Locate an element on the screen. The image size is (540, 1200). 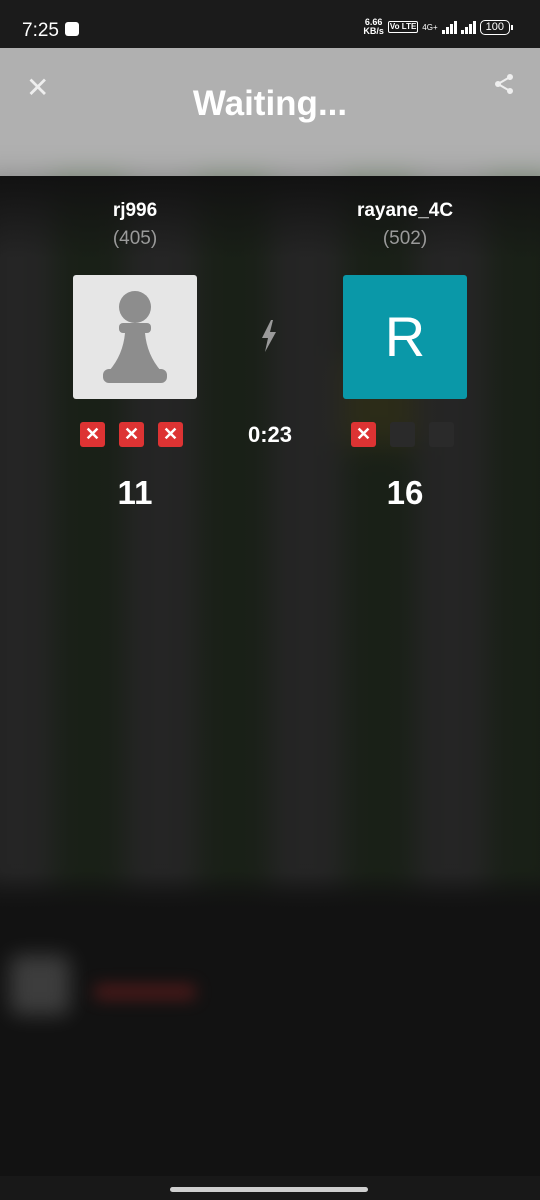
battery-icon: 100 is located at coordinates (496, 27).